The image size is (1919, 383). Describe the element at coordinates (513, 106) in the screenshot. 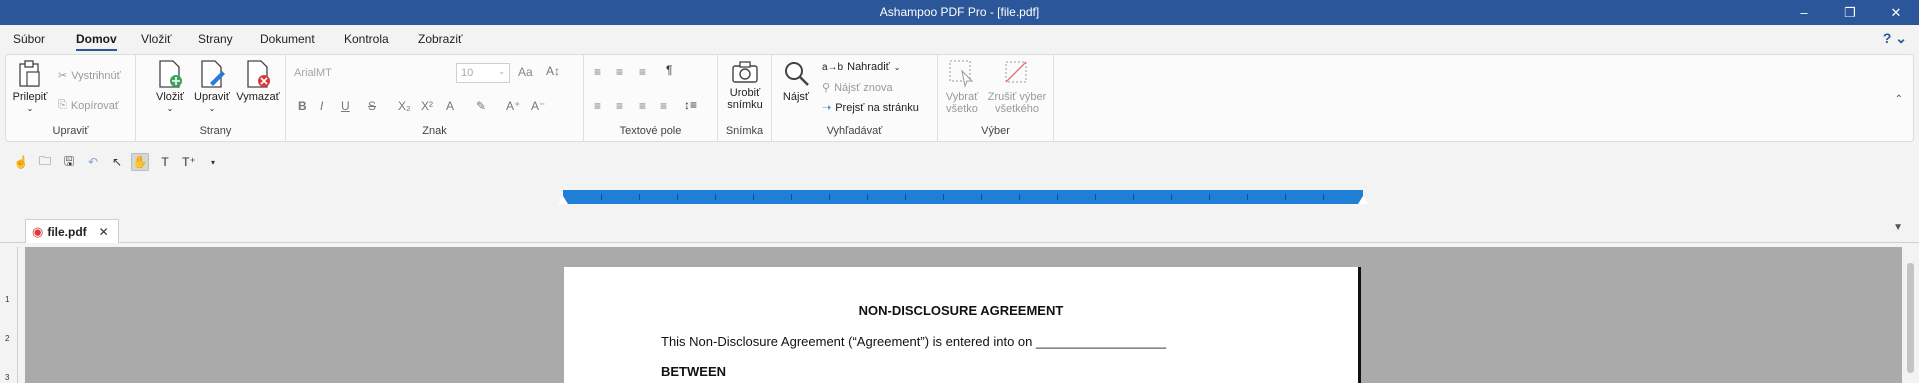

I see `grow-font-icon: A⁺` at that location.